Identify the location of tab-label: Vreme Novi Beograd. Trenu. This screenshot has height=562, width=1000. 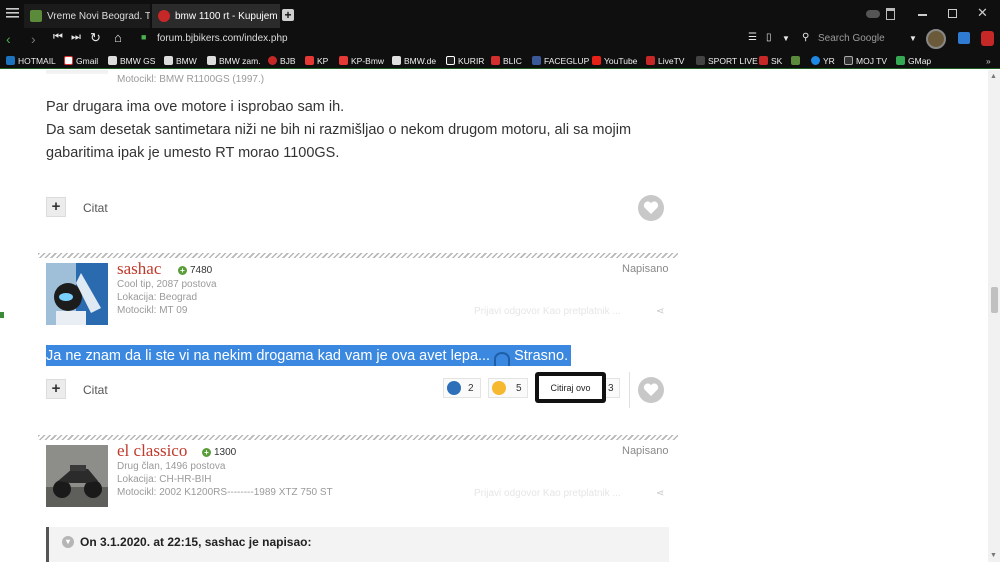
(98, 16).